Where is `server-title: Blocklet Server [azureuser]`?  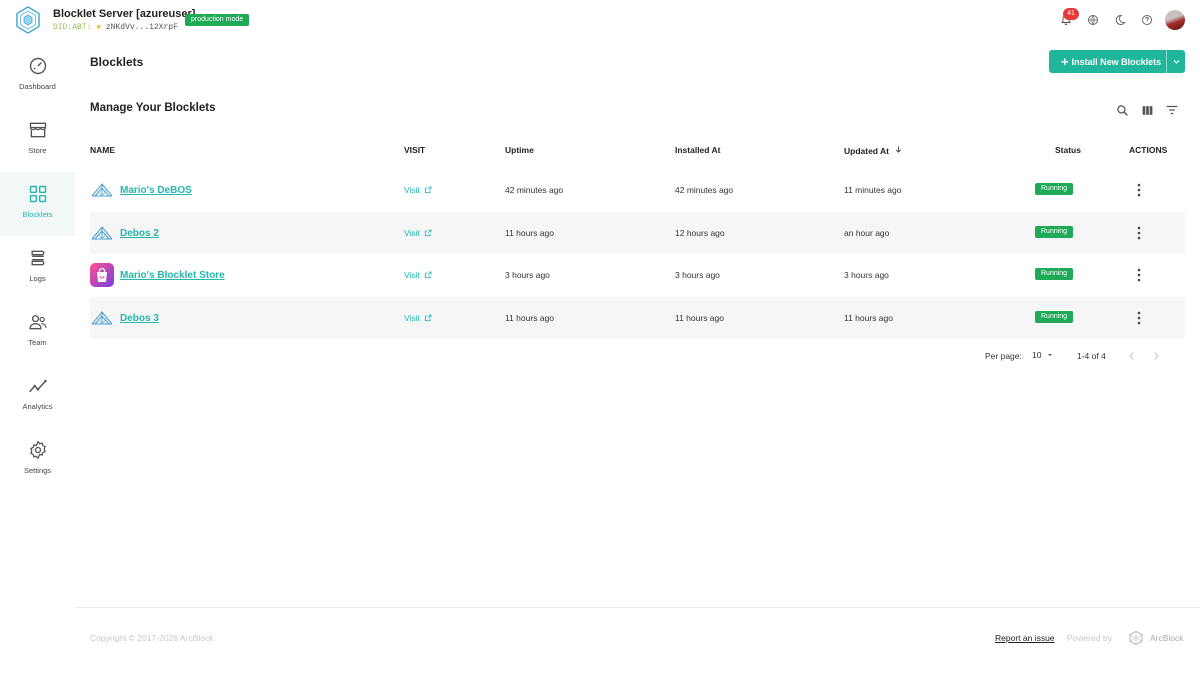 server-title: Blocklet Server [azureuser] is located at coordinates (124, 14).